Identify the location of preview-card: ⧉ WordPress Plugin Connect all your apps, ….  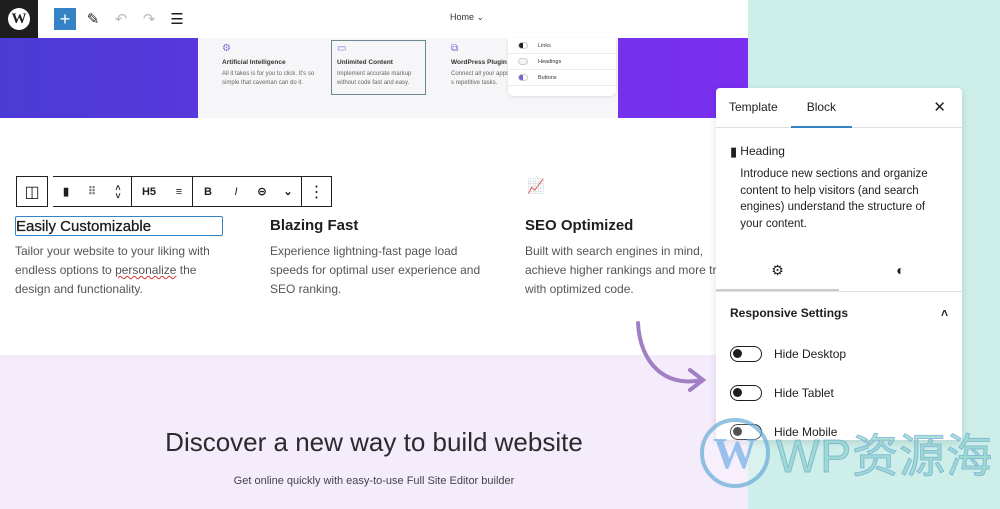
(481, 66).